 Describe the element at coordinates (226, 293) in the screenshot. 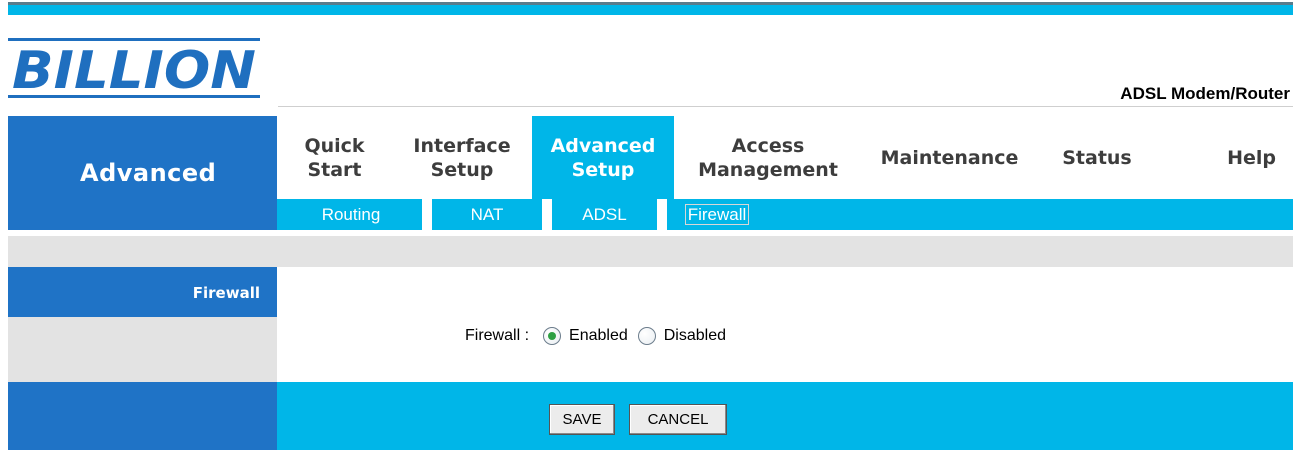

I see `sidebar-label: Firewall` at that location.